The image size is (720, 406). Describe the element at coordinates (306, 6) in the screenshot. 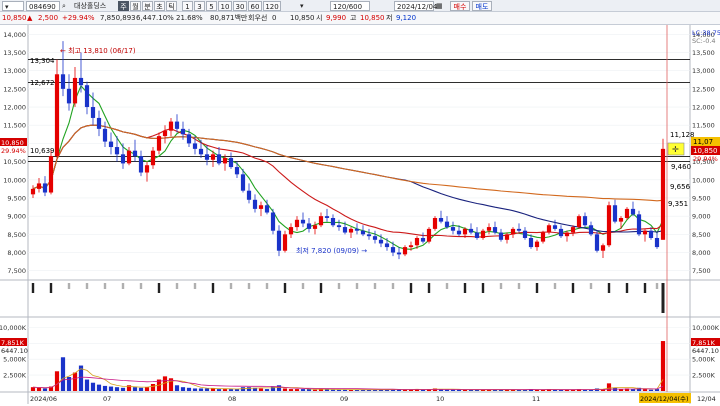

I see `period-dropdown-icon: ▾` at that location.